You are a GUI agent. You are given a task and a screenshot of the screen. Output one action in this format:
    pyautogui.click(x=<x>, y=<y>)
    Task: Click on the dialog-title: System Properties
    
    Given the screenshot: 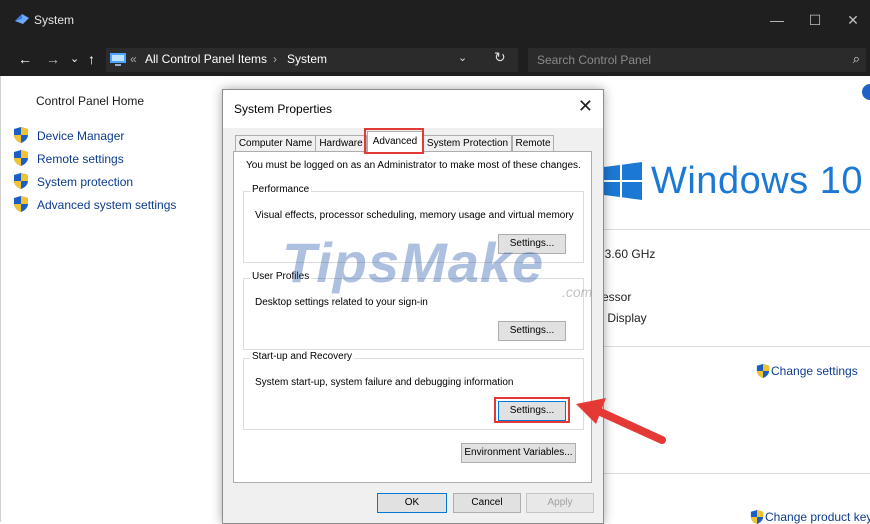 What is the action you would take?
    pyautogui.click(x=283, y=109)
    